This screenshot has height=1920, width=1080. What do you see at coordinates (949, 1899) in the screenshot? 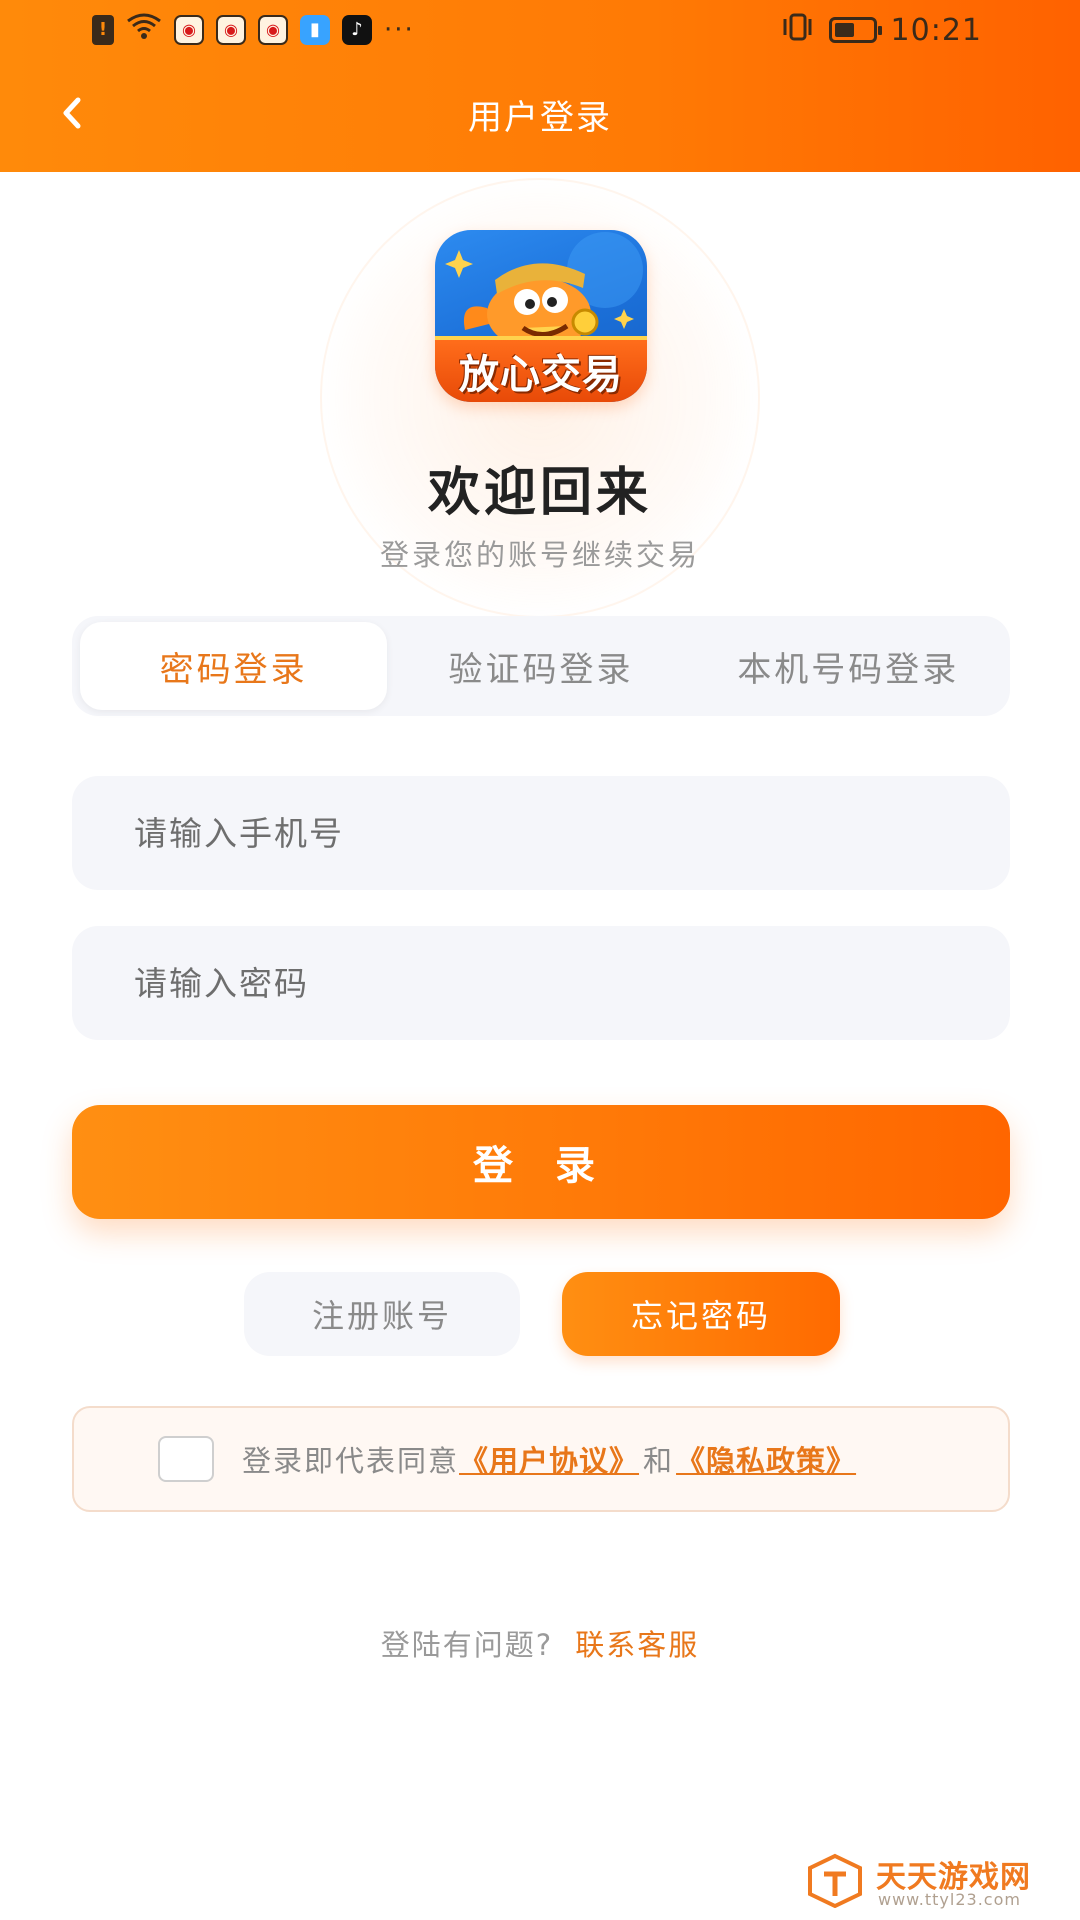
I see `watermark-url: www.ttyl23.com` at bounding box center [949, 1899].